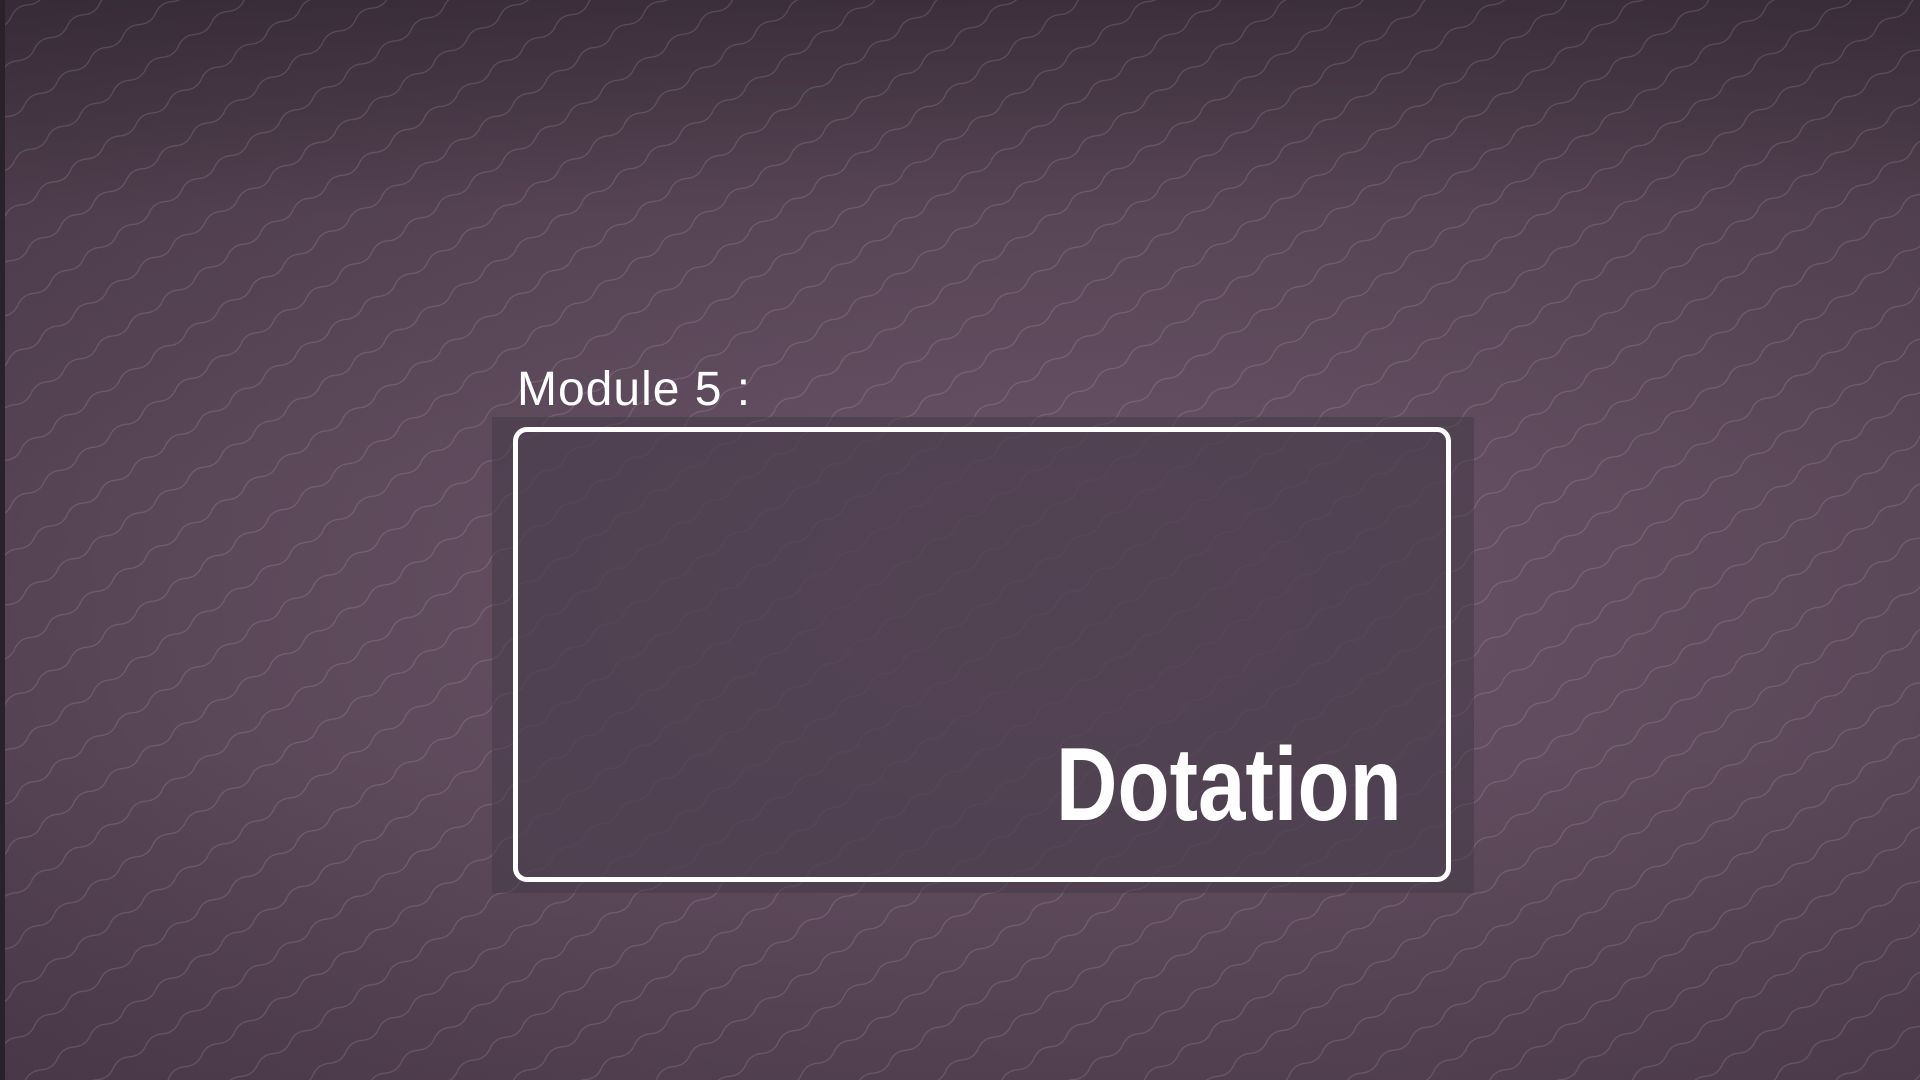 This screenshot has width=1920, height=1080. What do you see at coordinates (1229, 785) in the screenshot?
I see `card-title: Dotation` at bounding box center [1229, 785].